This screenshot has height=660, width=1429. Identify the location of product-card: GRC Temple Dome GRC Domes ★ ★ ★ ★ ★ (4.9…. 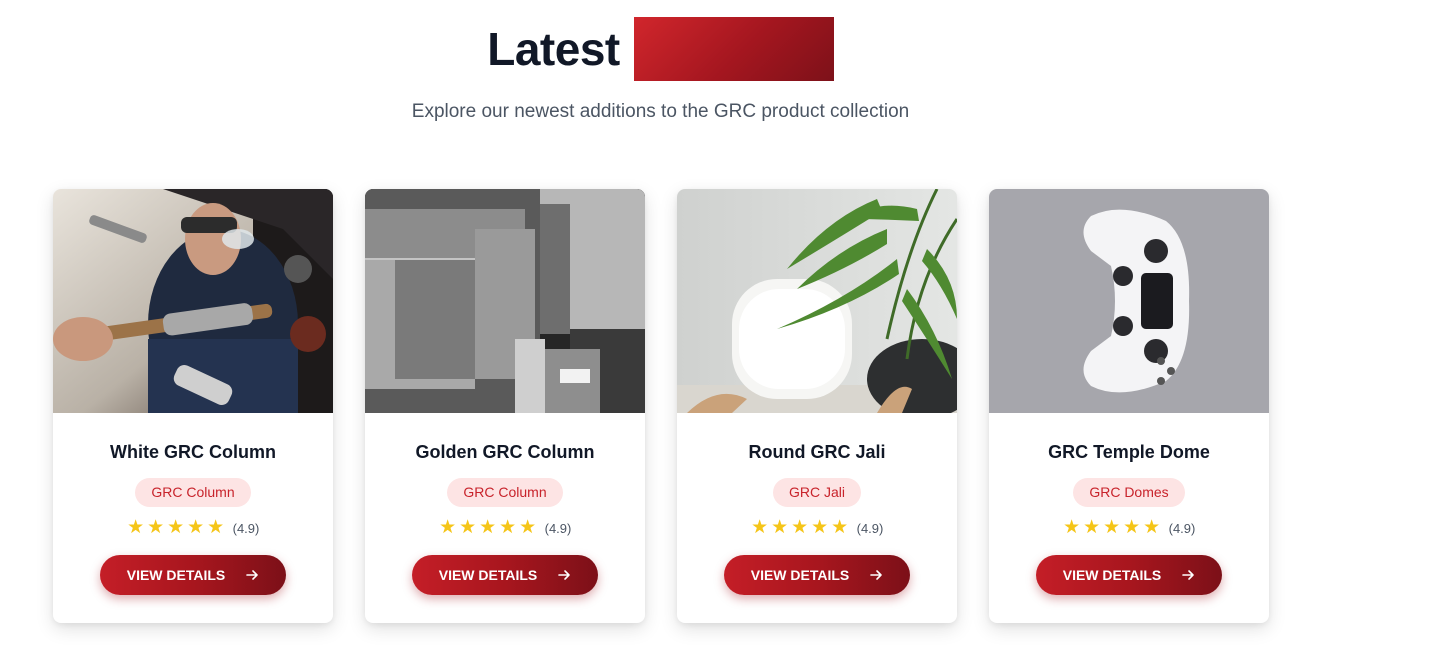
(1129, 406).